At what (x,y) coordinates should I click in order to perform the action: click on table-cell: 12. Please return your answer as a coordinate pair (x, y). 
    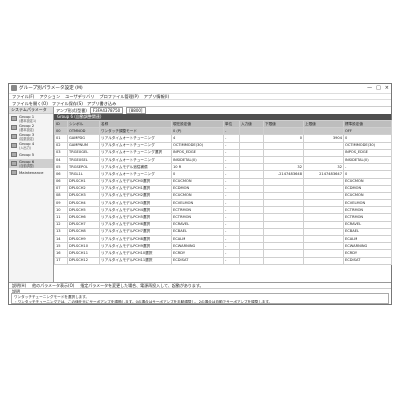
    Looking at the image, I should click on (61, 224).